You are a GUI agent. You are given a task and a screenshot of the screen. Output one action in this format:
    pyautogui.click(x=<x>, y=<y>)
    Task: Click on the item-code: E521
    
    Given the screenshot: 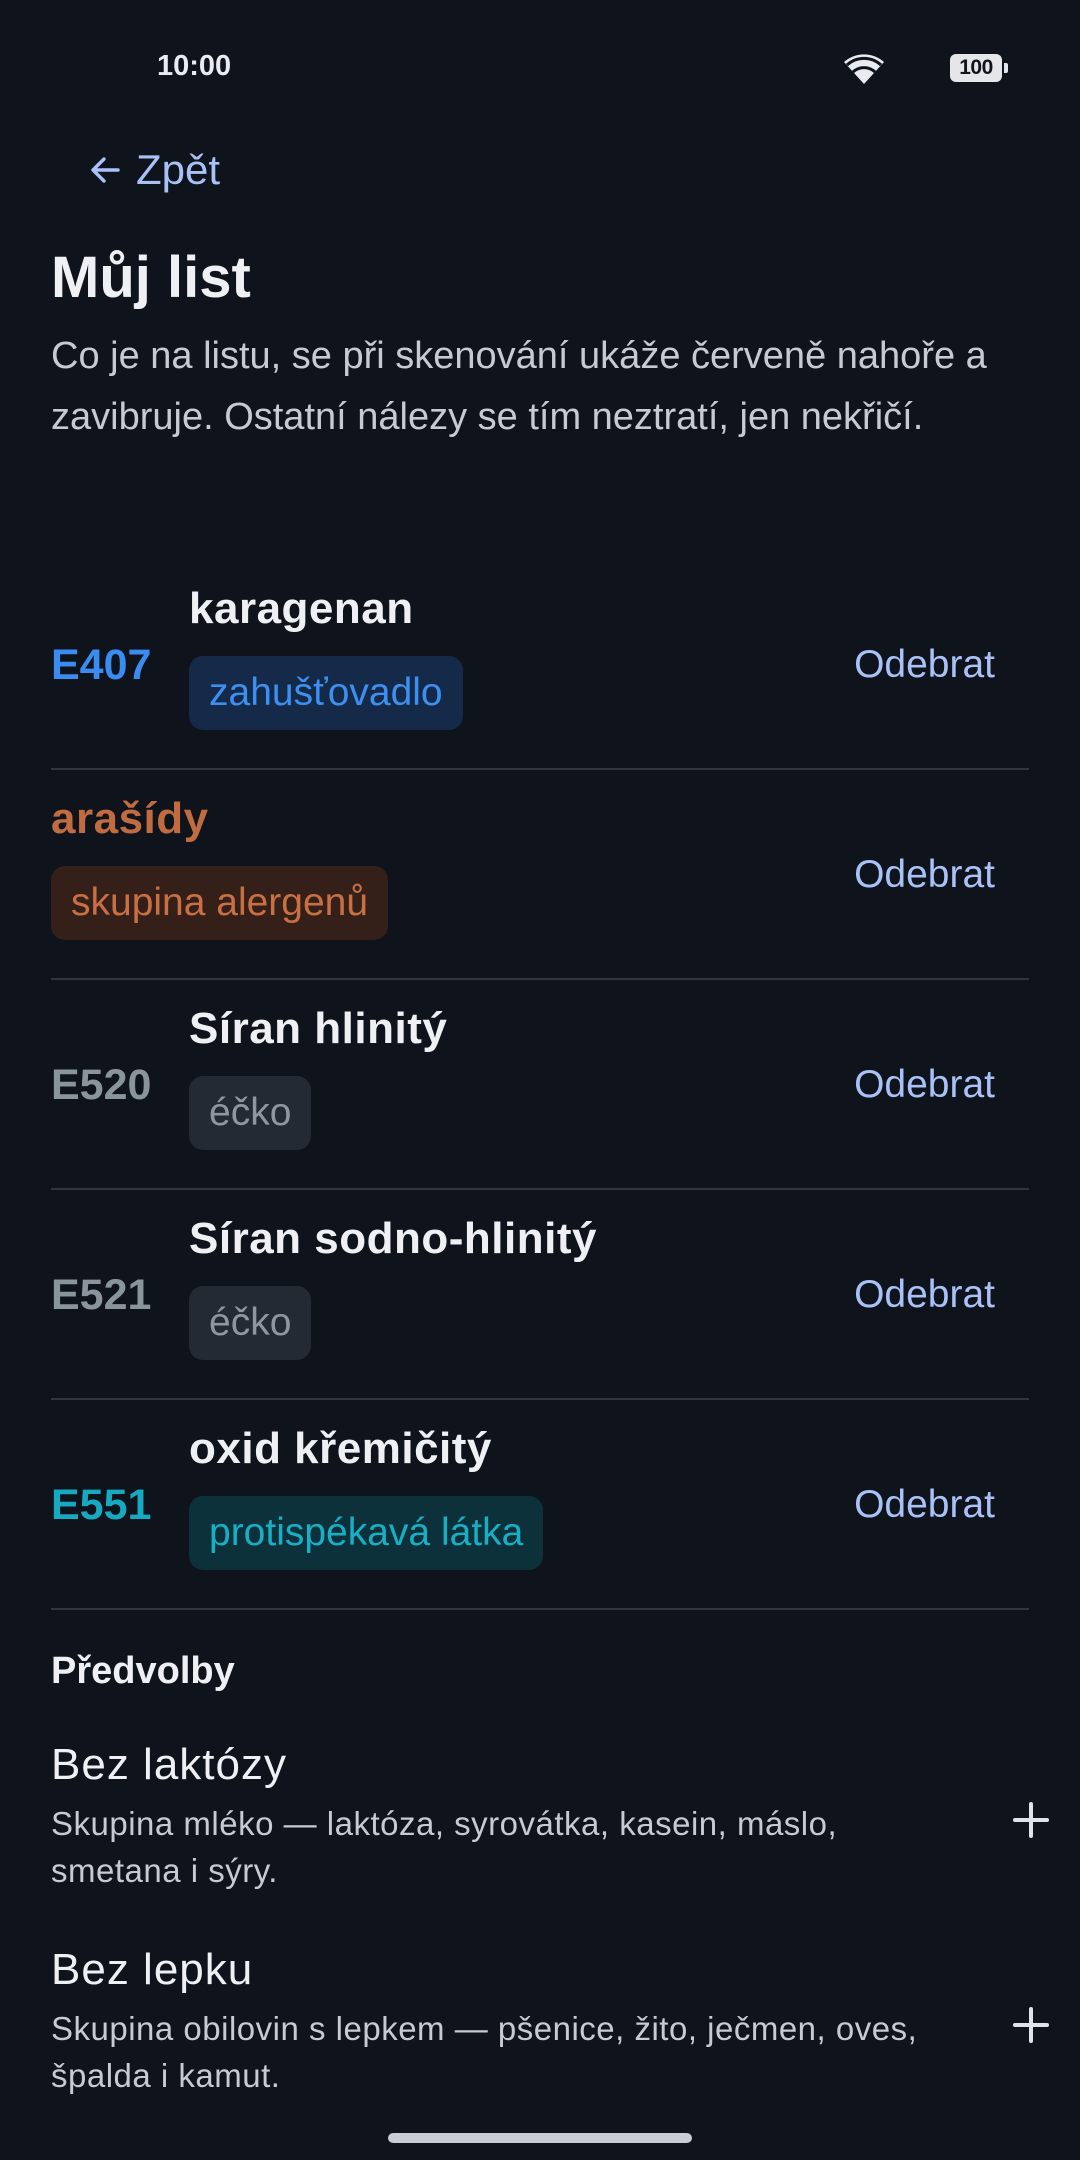 What is the action you would take?
    pyautogui.click(x=101, y=1294)
    